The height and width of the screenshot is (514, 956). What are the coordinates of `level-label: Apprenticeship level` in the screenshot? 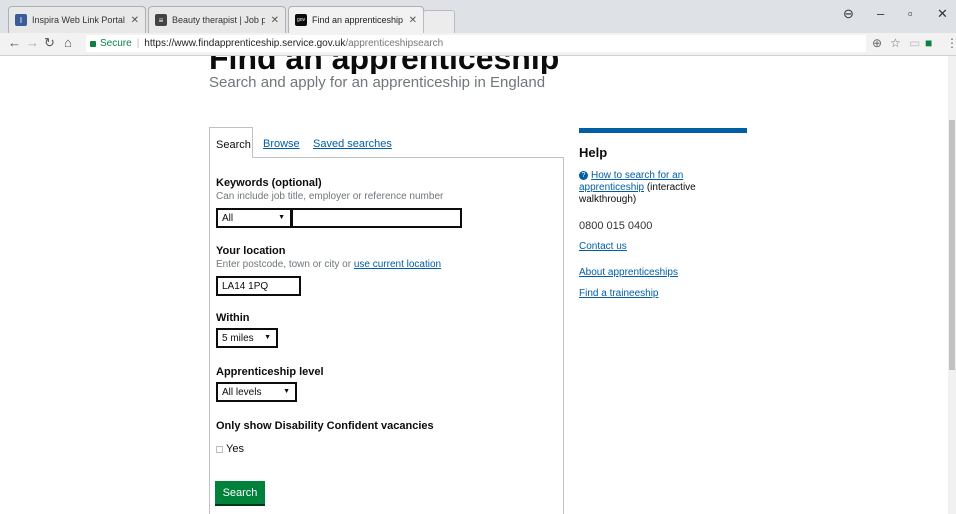 It's located at (270, 372).